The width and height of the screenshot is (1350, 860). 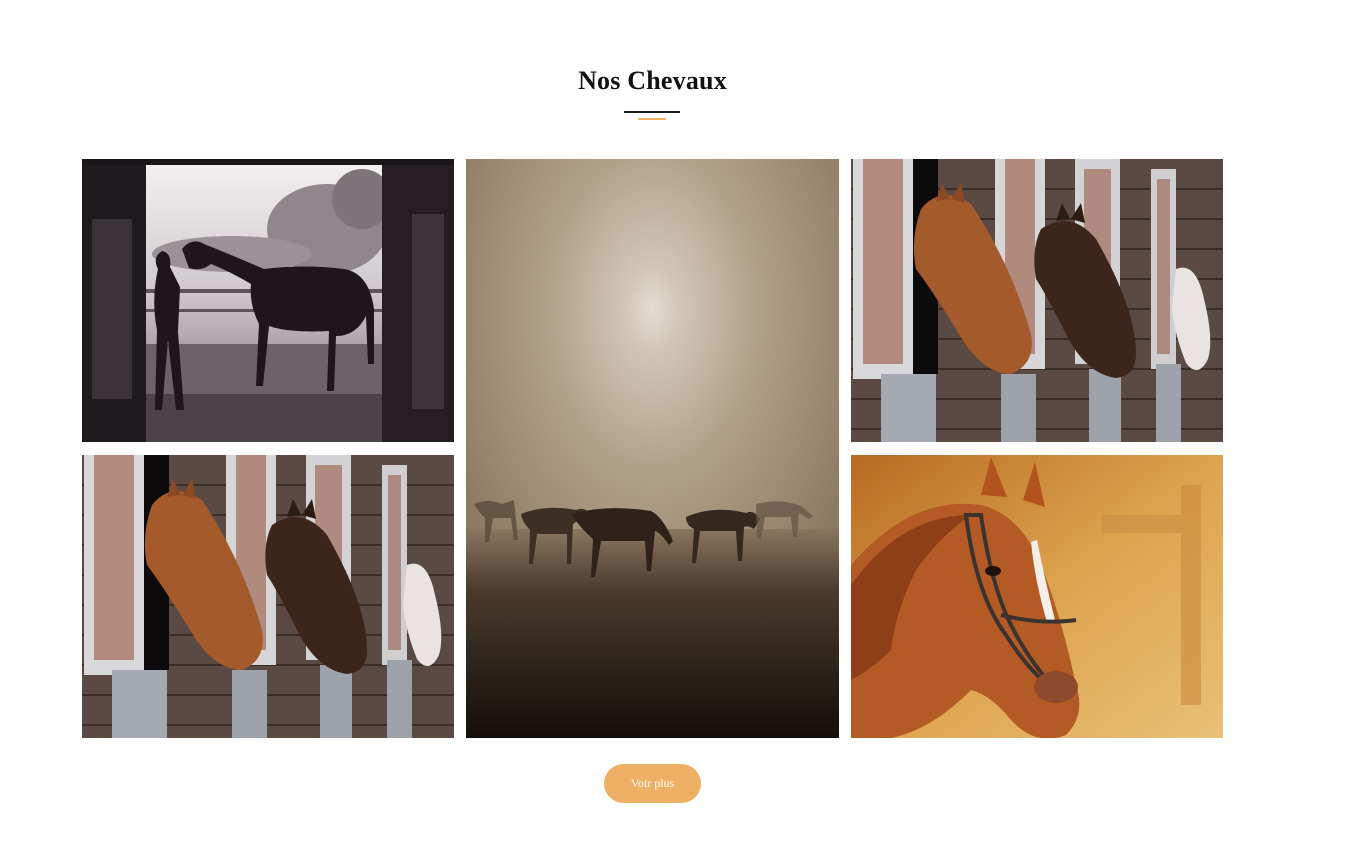 What do you see at coordinates (652, 783) in the screenshot?
I see `see-more-button: Voir plus` at bounding box center [652, 783].